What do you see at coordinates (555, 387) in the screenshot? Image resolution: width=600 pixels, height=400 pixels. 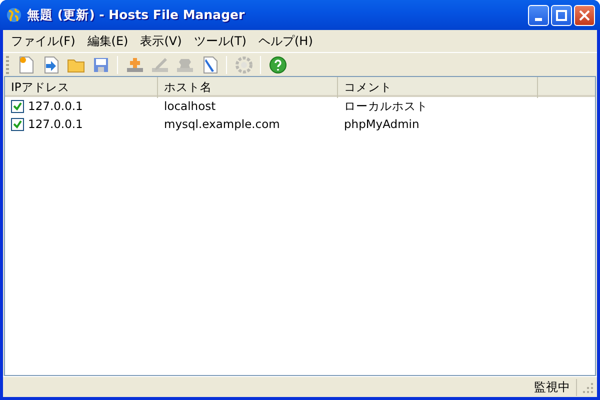 I see `status-text: 監視中` at bounding box center [555, 387].